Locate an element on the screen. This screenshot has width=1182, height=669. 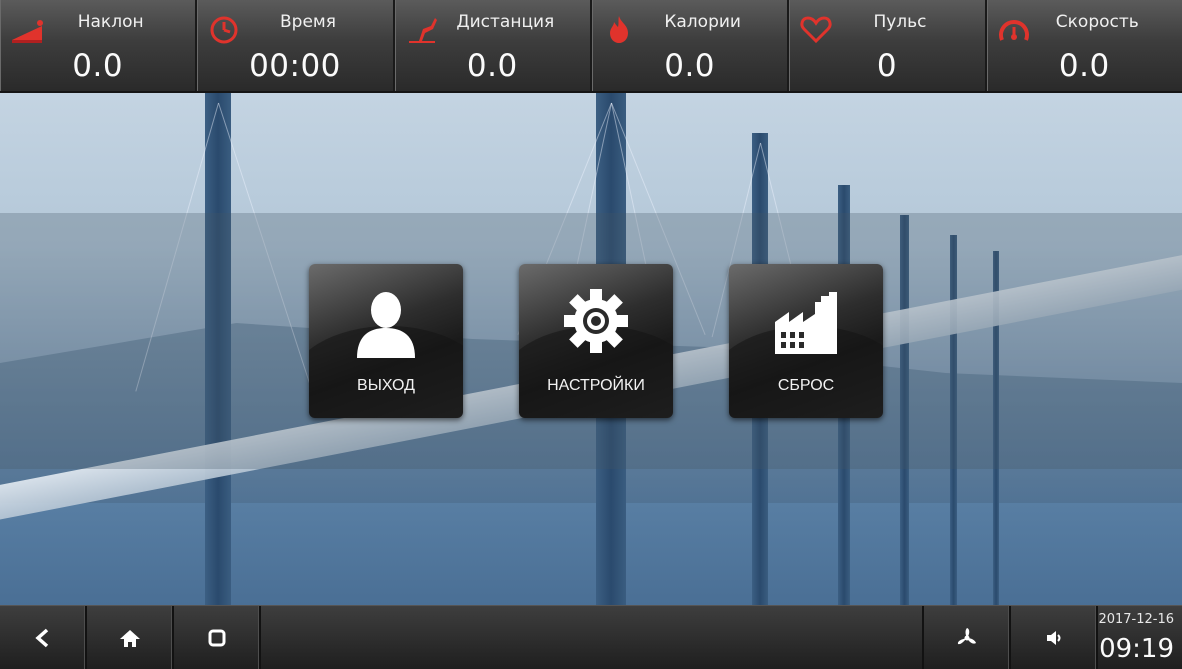
back-icon is located at coordinates (41, 638).